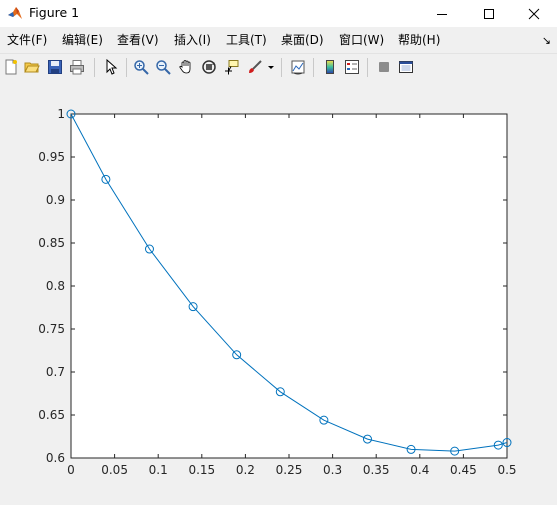  Describe the element at coordinates (192, 40) in the screenshot. I see `menu-insert: 插入(I)` at that location.